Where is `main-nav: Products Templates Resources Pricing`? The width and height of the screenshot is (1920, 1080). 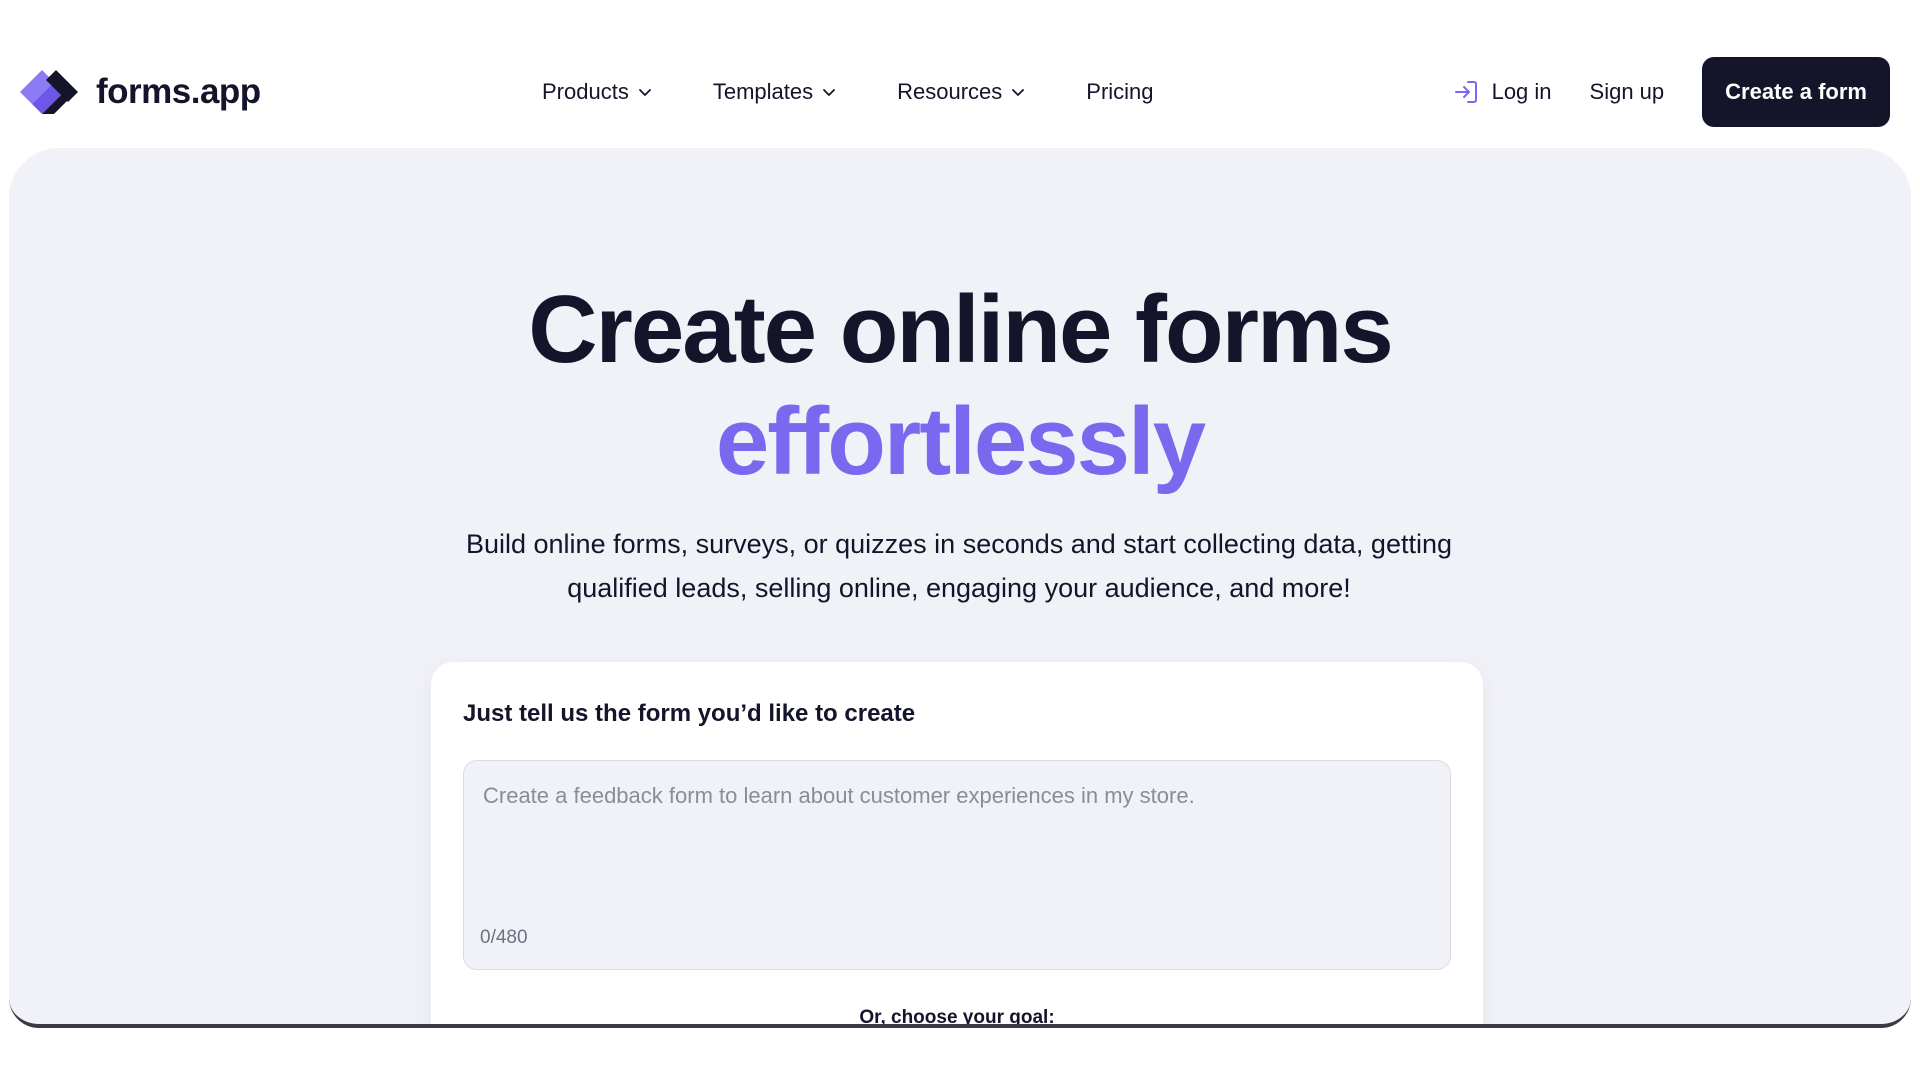
main-nav: Products Templates Resources Pricing is located at coordinates (878, 92).